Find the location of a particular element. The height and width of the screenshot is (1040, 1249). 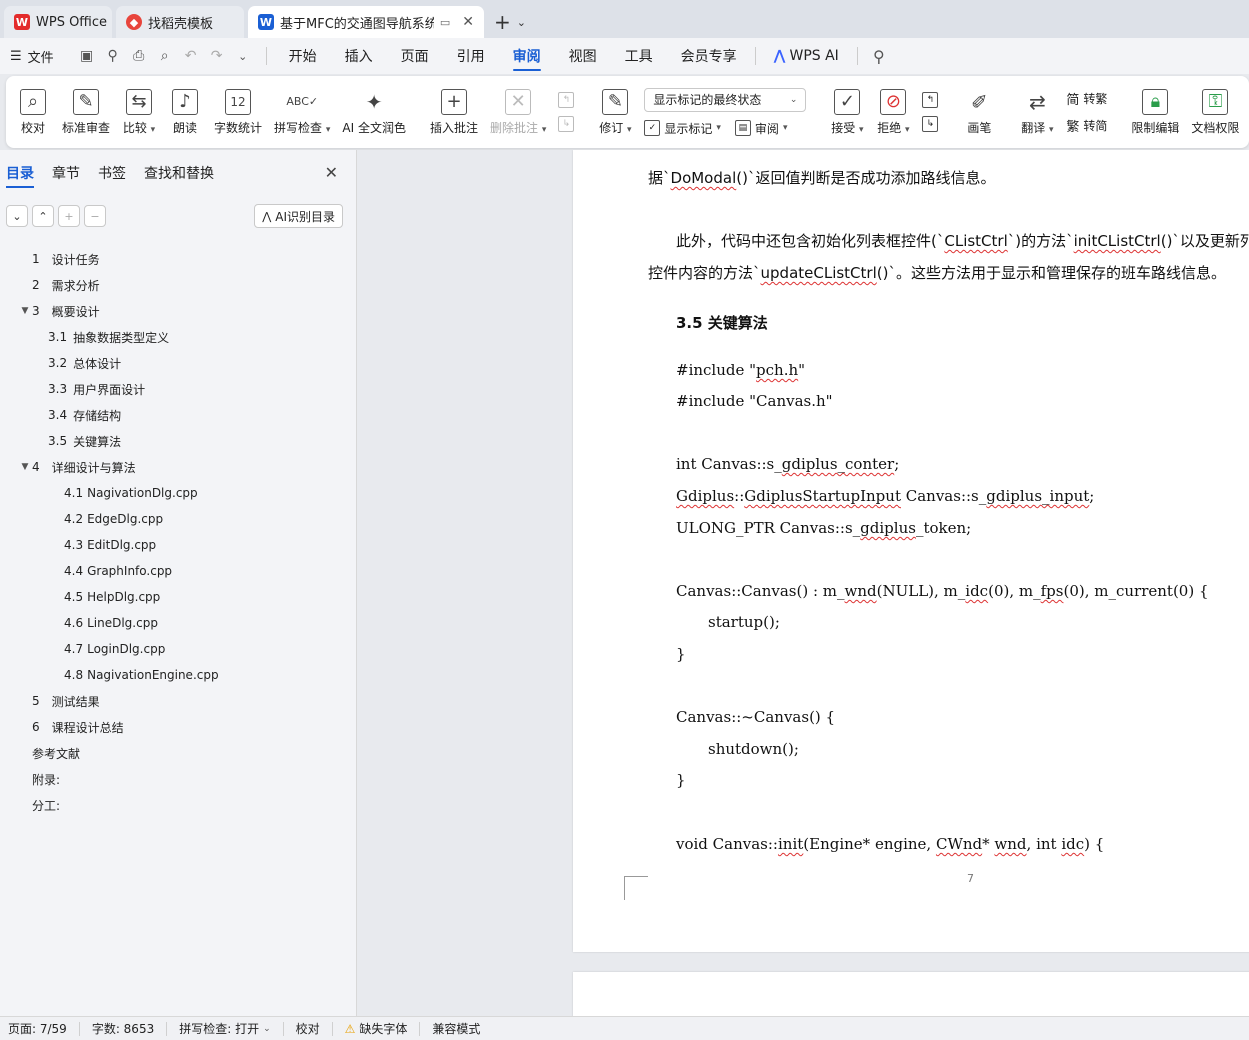

nav-tab-toc: 目录 is located at coordinates (20, 173).